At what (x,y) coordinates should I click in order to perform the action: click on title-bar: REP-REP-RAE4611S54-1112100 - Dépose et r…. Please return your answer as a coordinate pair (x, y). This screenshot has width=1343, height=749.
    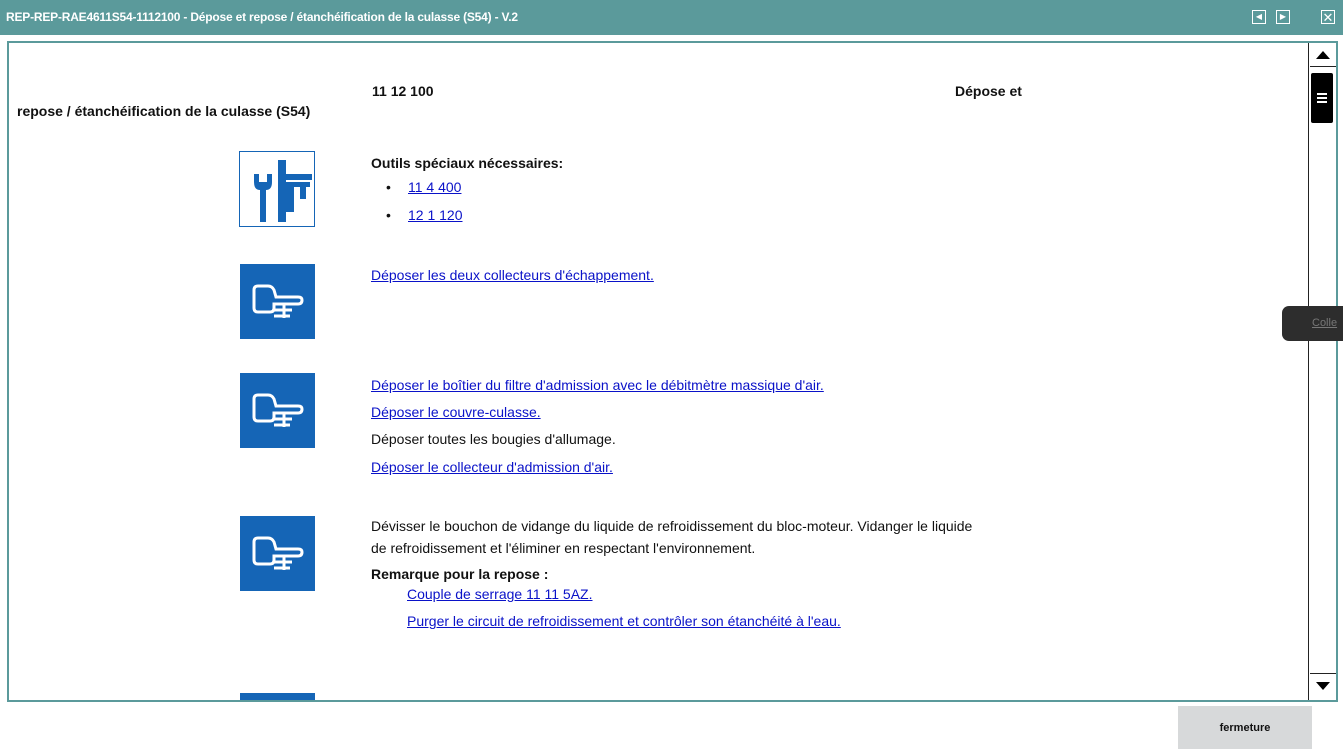
    Looking at the image, I should click on (671, 17).